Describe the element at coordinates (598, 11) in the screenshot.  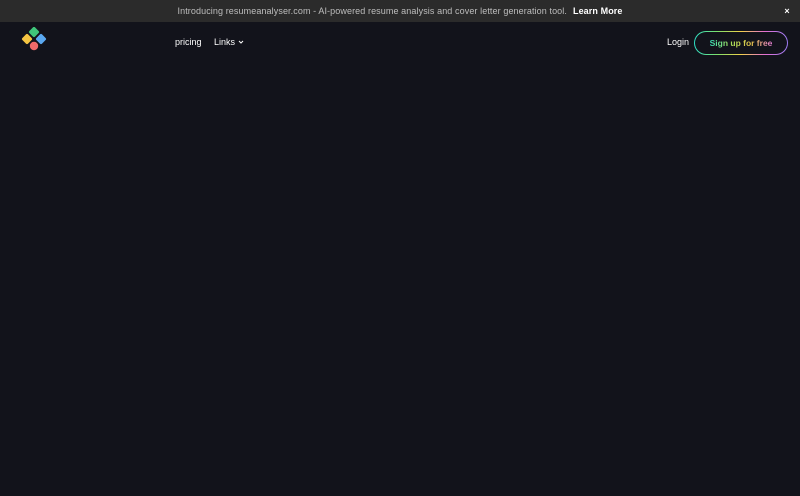
I see `learn-more-link: Learn More` at that location.